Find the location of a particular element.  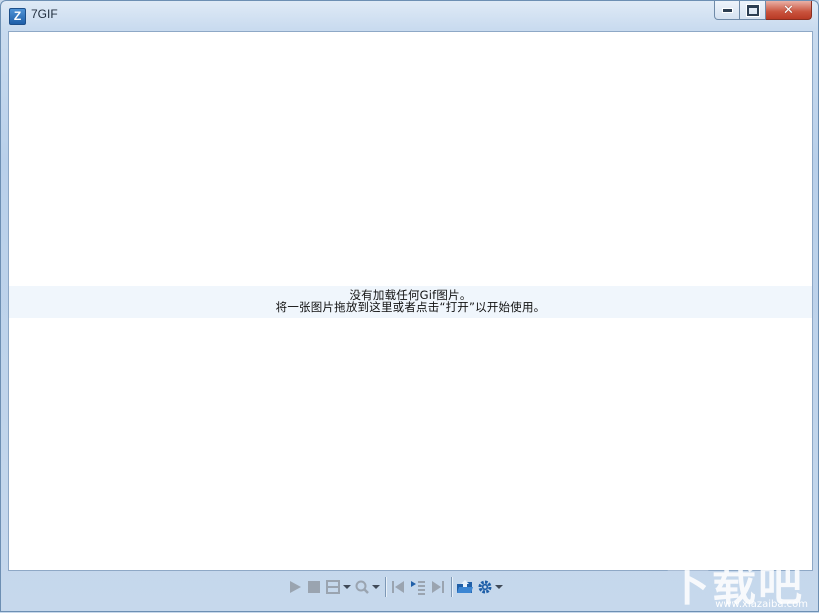

last-frame-icon is located at coordinates (438, 587).